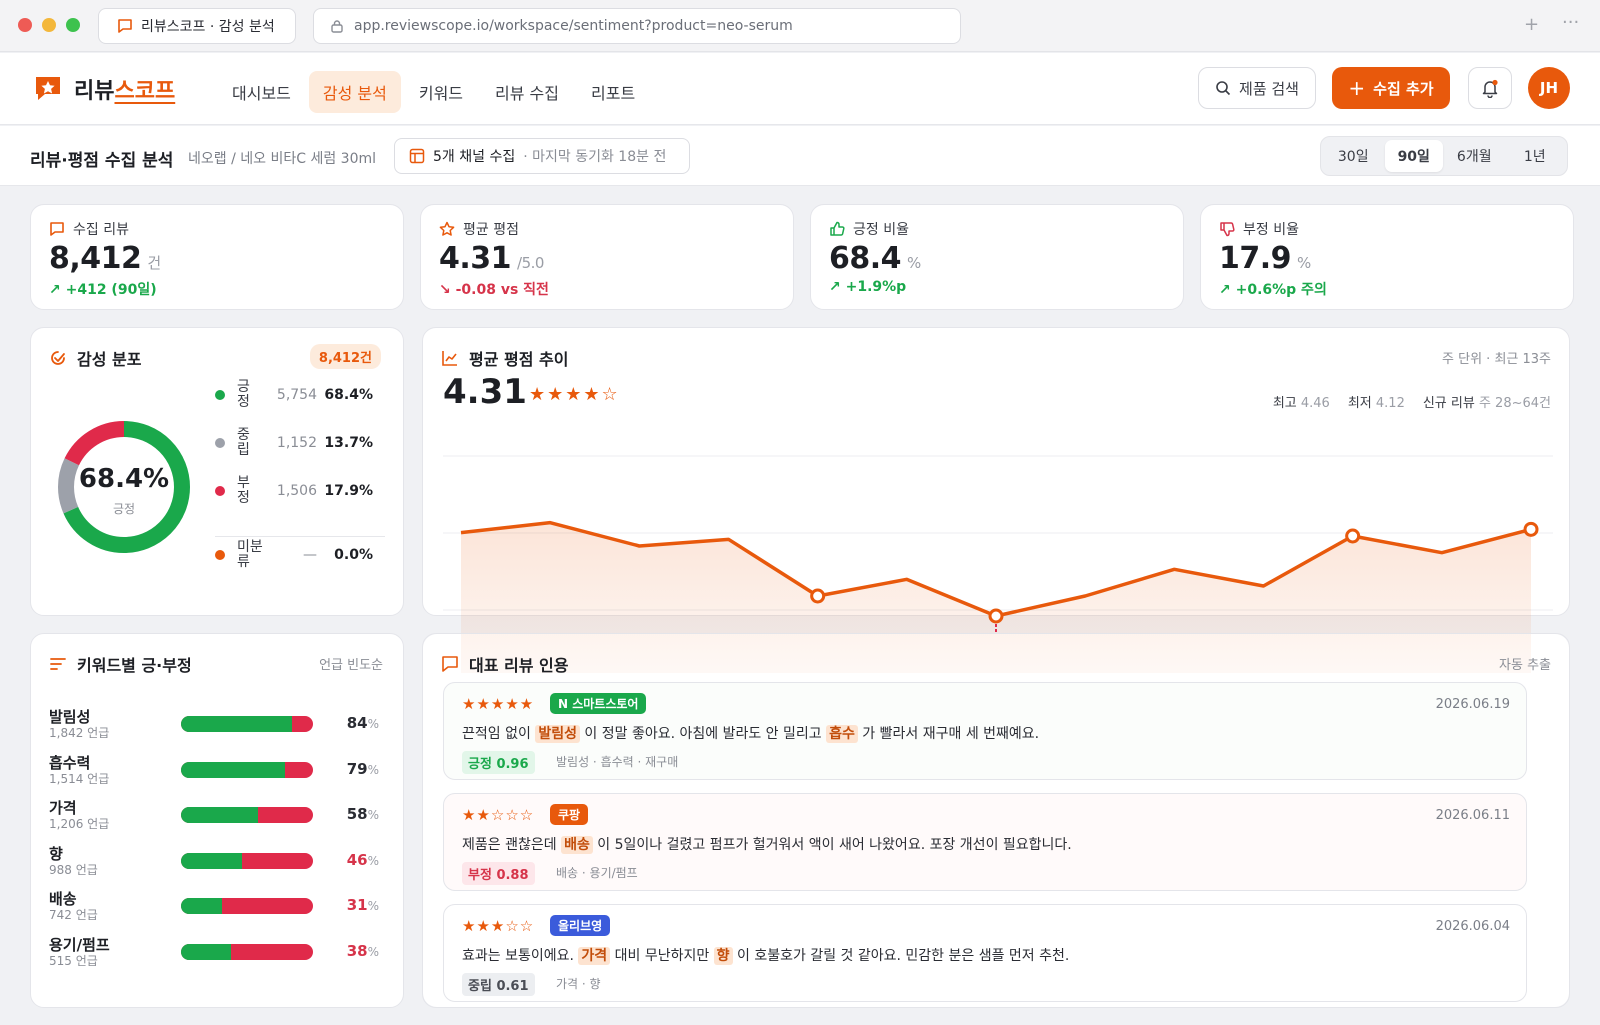 The image size is (1600, 1025). I want to click on tab-title: 리뷰스코프 · 감성 분석, so click(208, 27).